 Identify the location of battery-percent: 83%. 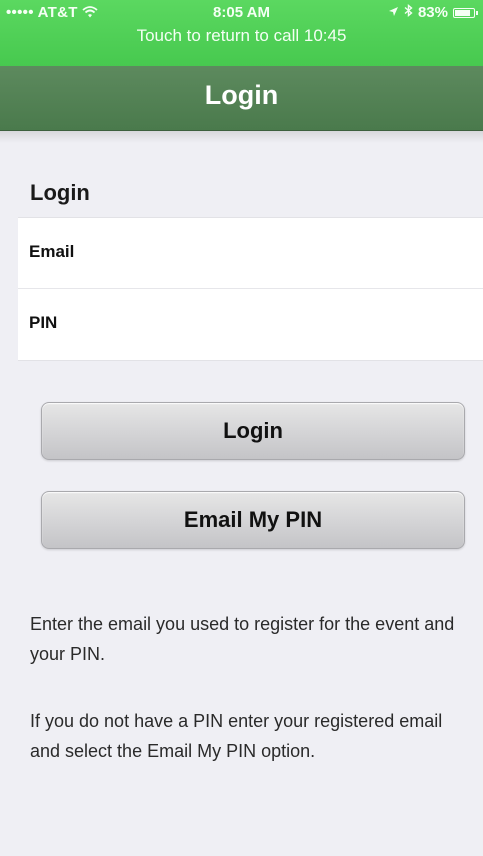
(432, 12).